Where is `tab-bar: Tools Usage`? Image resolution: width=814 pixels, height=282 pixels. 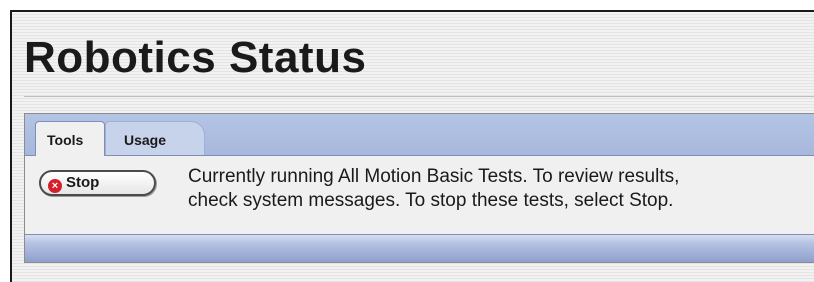 tab-bar: Tools Usage is located at coordinates (419, 135).